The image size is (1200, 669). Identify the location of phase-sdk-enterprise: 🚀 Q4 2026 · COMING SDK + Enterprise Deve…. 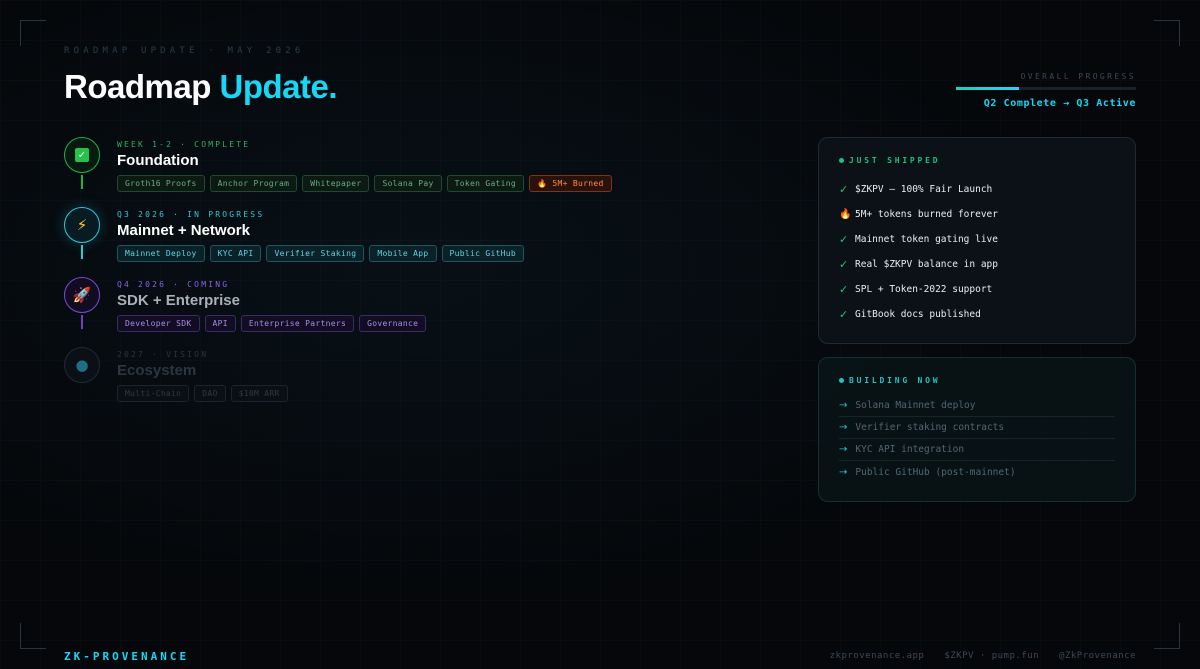
(424, 309).